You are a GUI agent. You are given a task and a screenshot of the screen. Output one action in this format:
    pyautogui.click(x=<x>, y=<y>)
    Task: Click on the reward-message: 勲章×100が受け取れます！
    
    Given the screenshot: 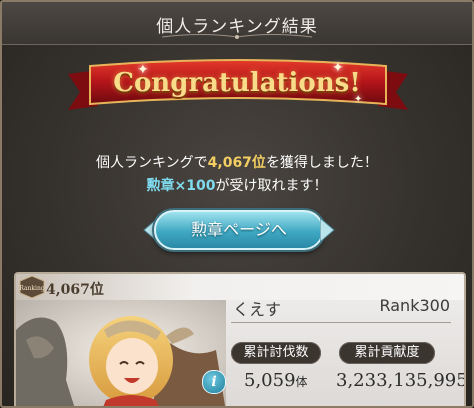 What is the action you would take?
    pyautogui.click(x=237, y=185)
    